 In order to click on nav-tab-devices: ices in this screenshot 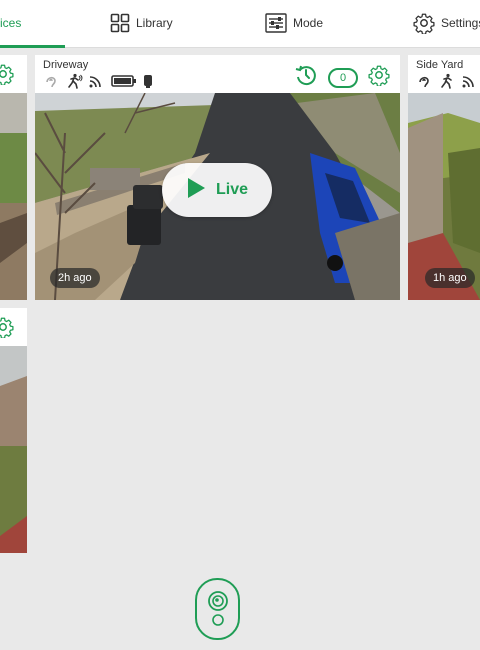, I will do `click(10, 23)`.